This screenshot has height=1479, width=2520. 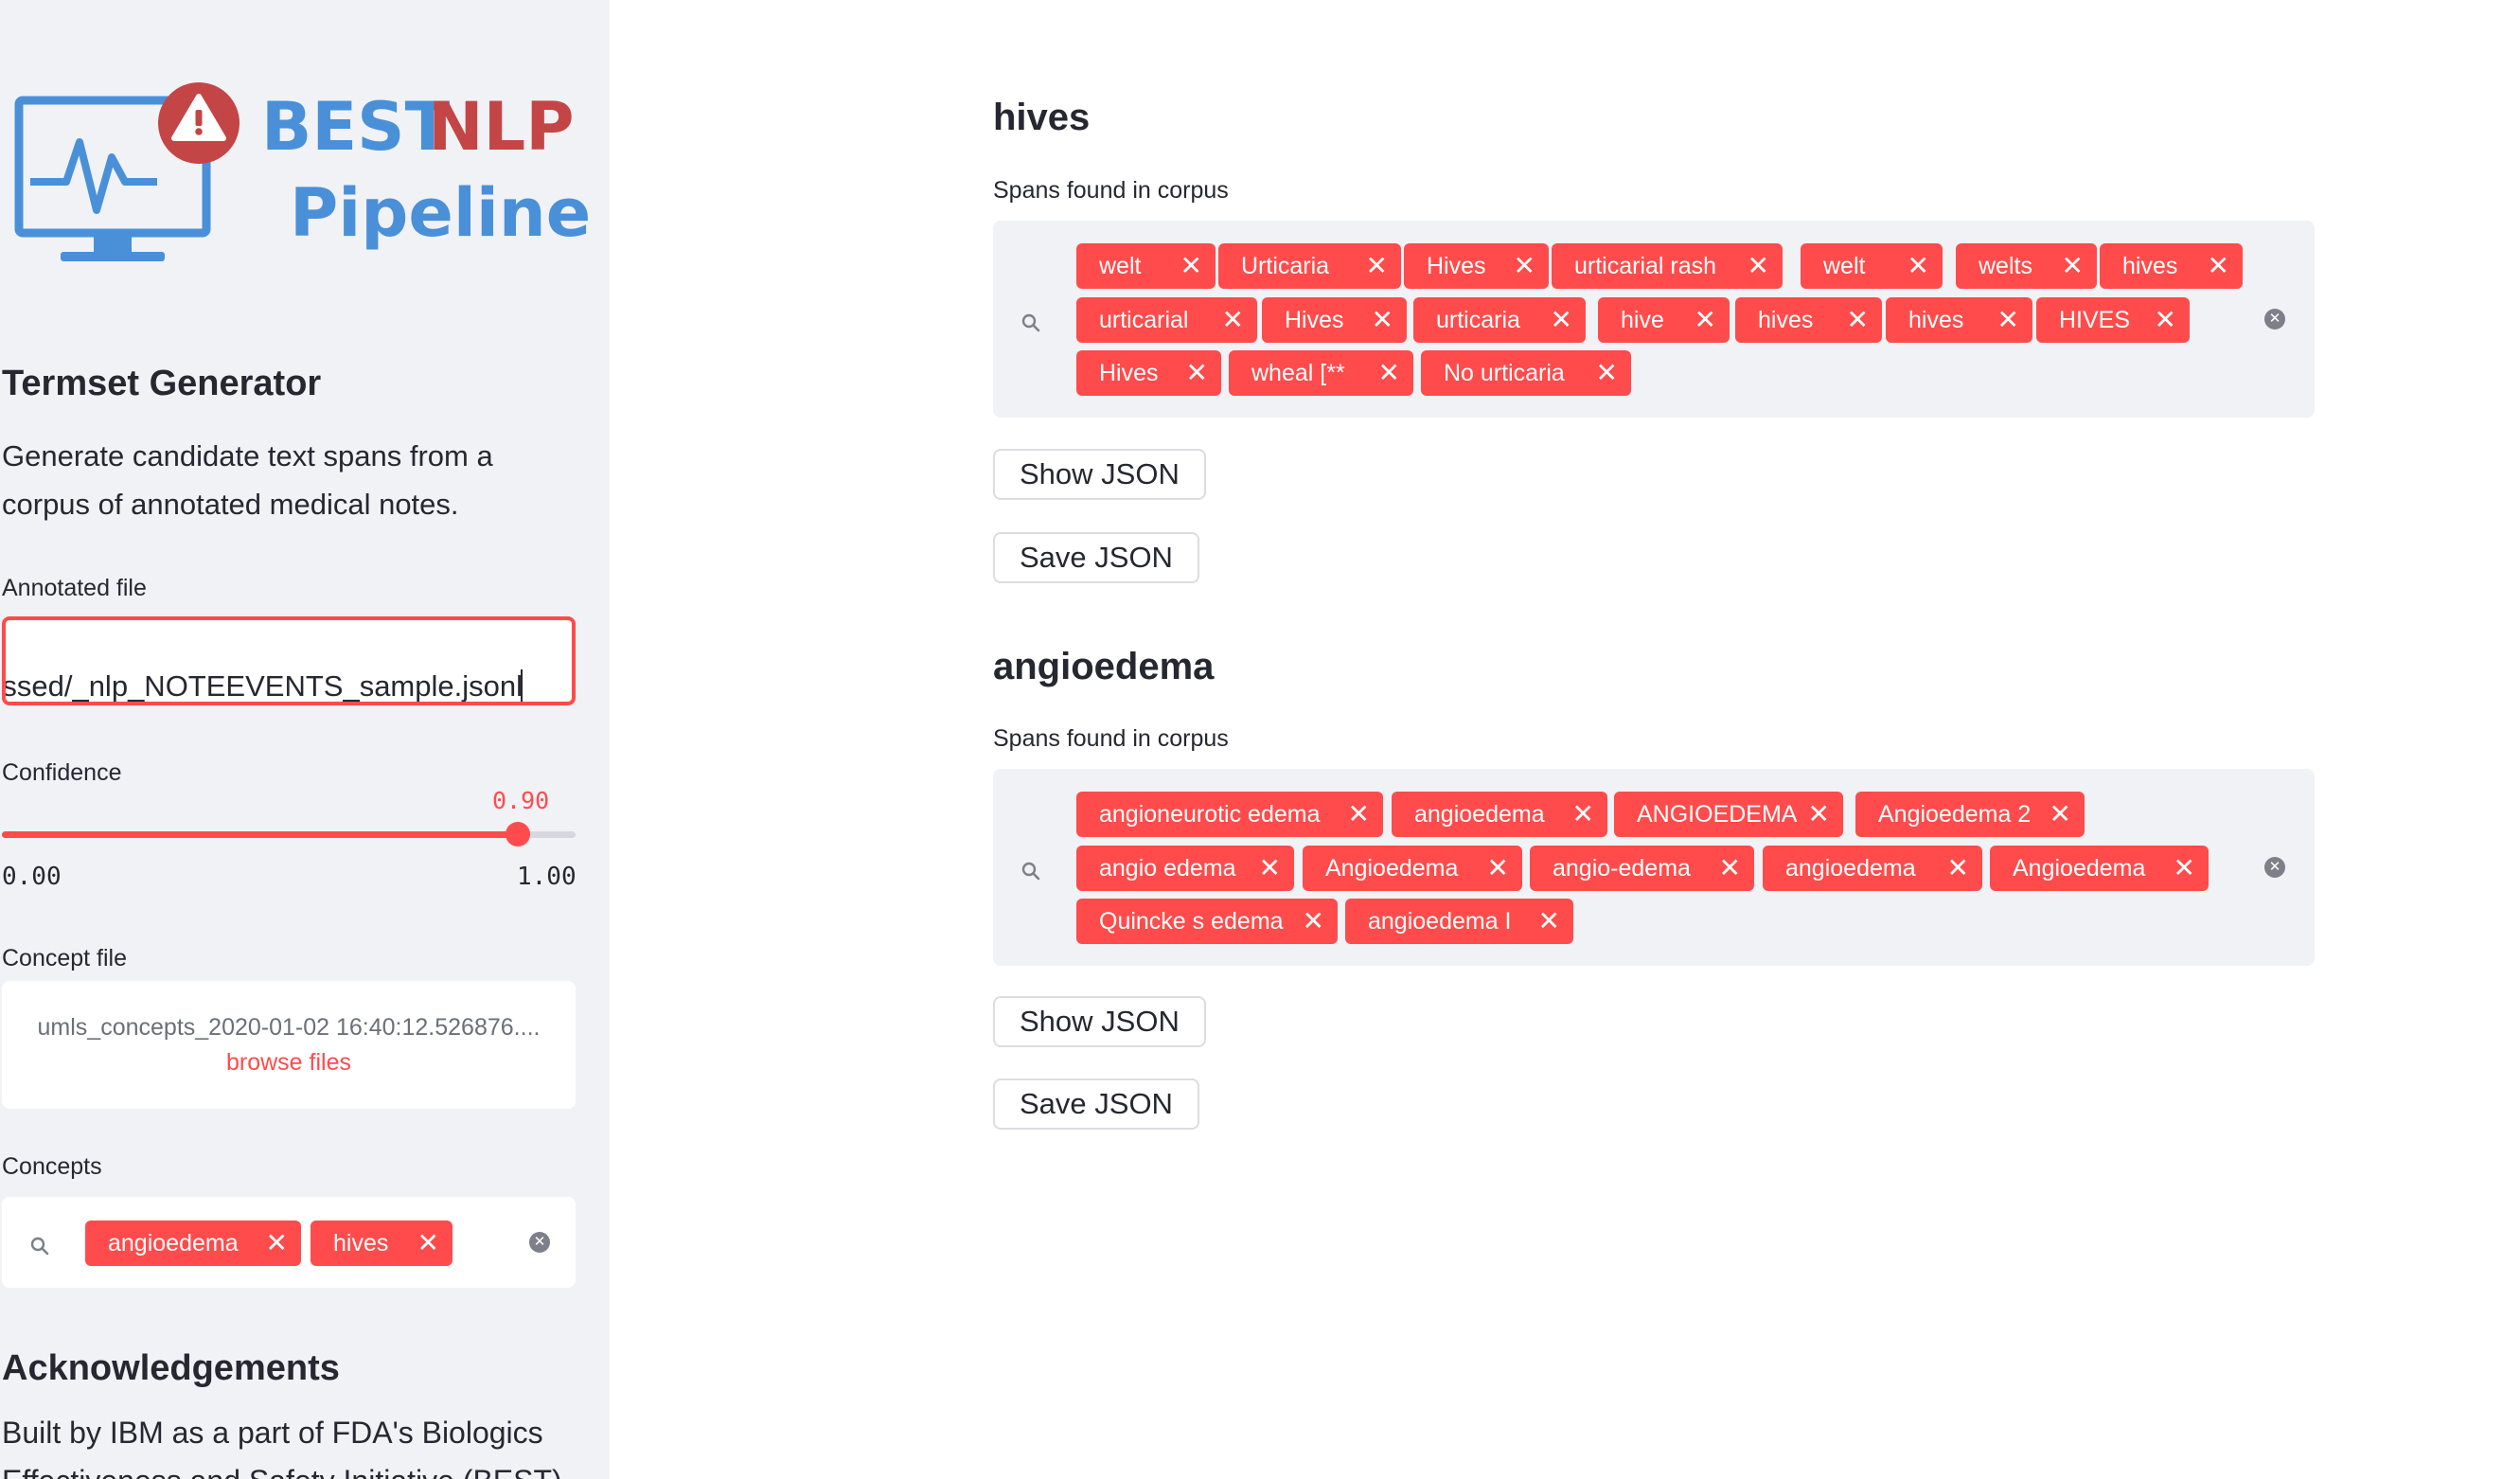 I want to click on span-tag: Angioedema 2 ✕, so click(x=1970, y=814).